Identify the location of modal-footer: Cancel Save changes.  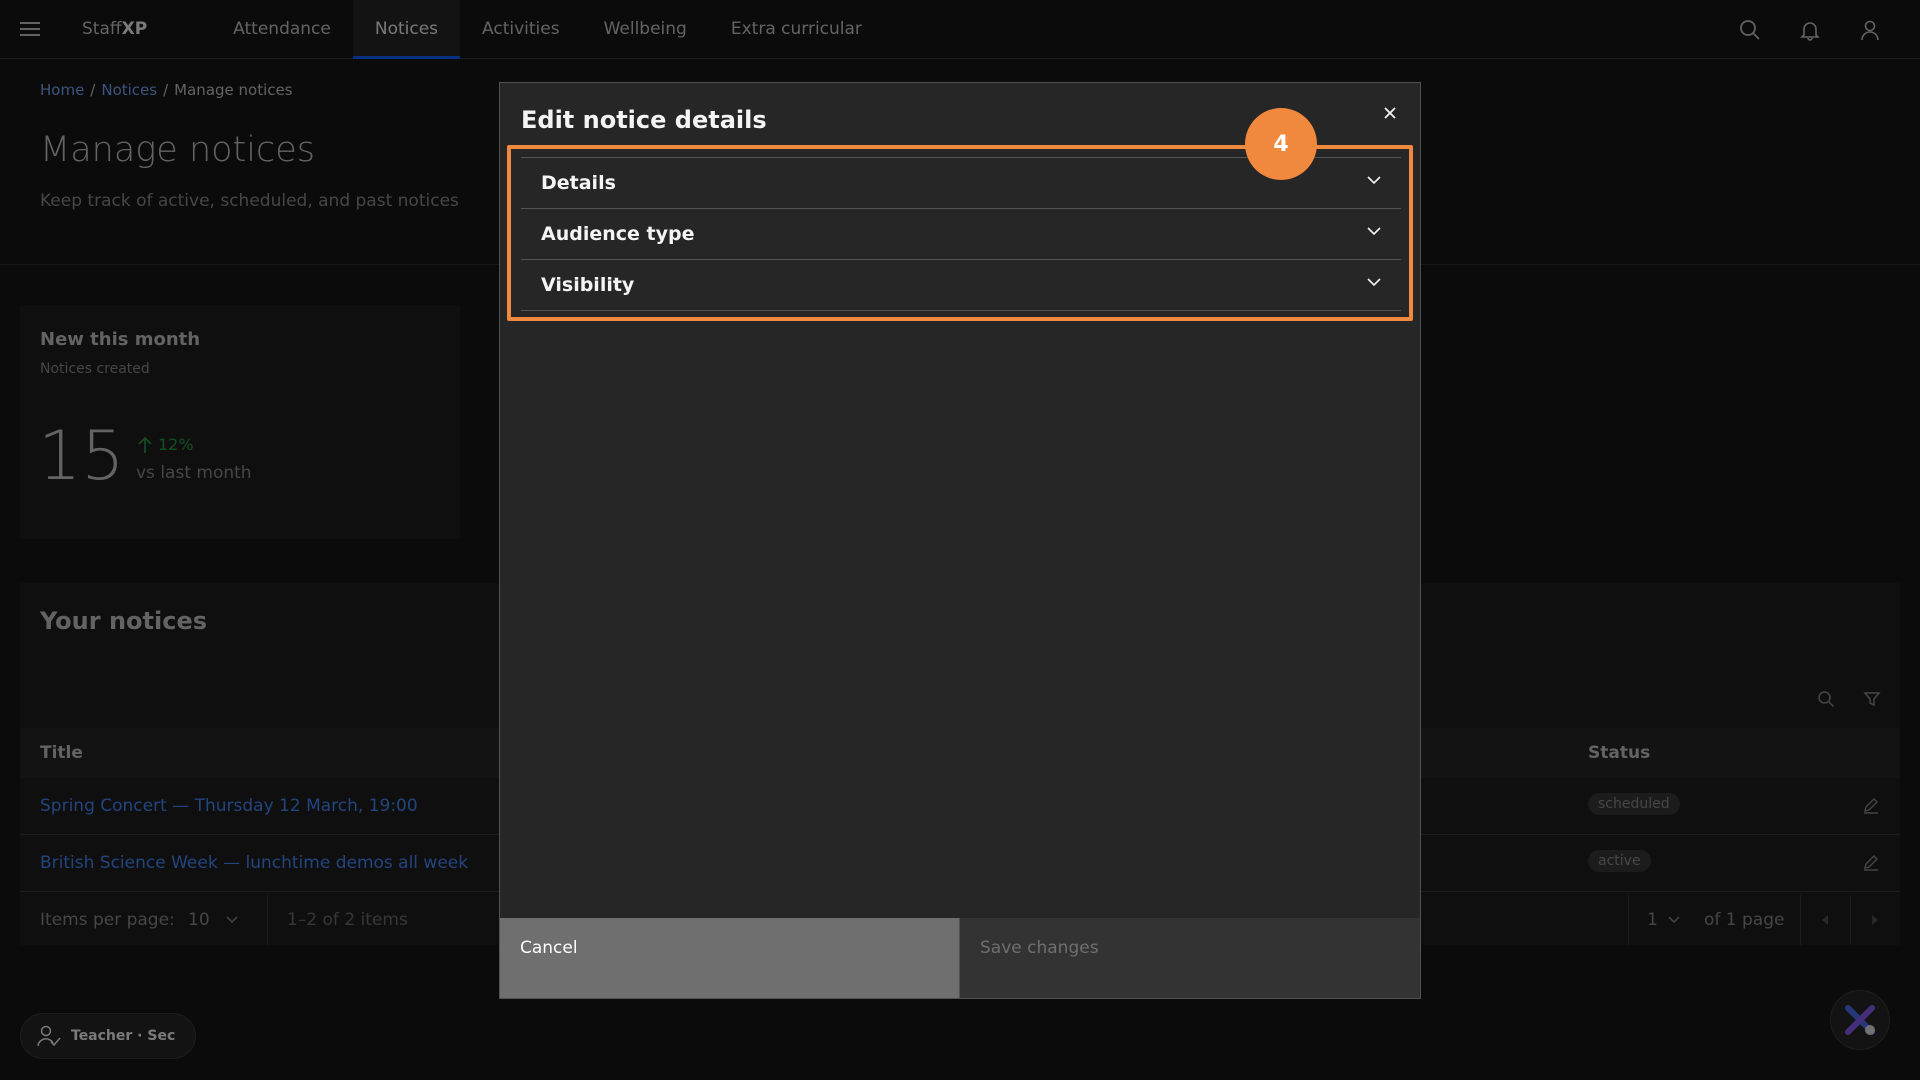
(960, 958).